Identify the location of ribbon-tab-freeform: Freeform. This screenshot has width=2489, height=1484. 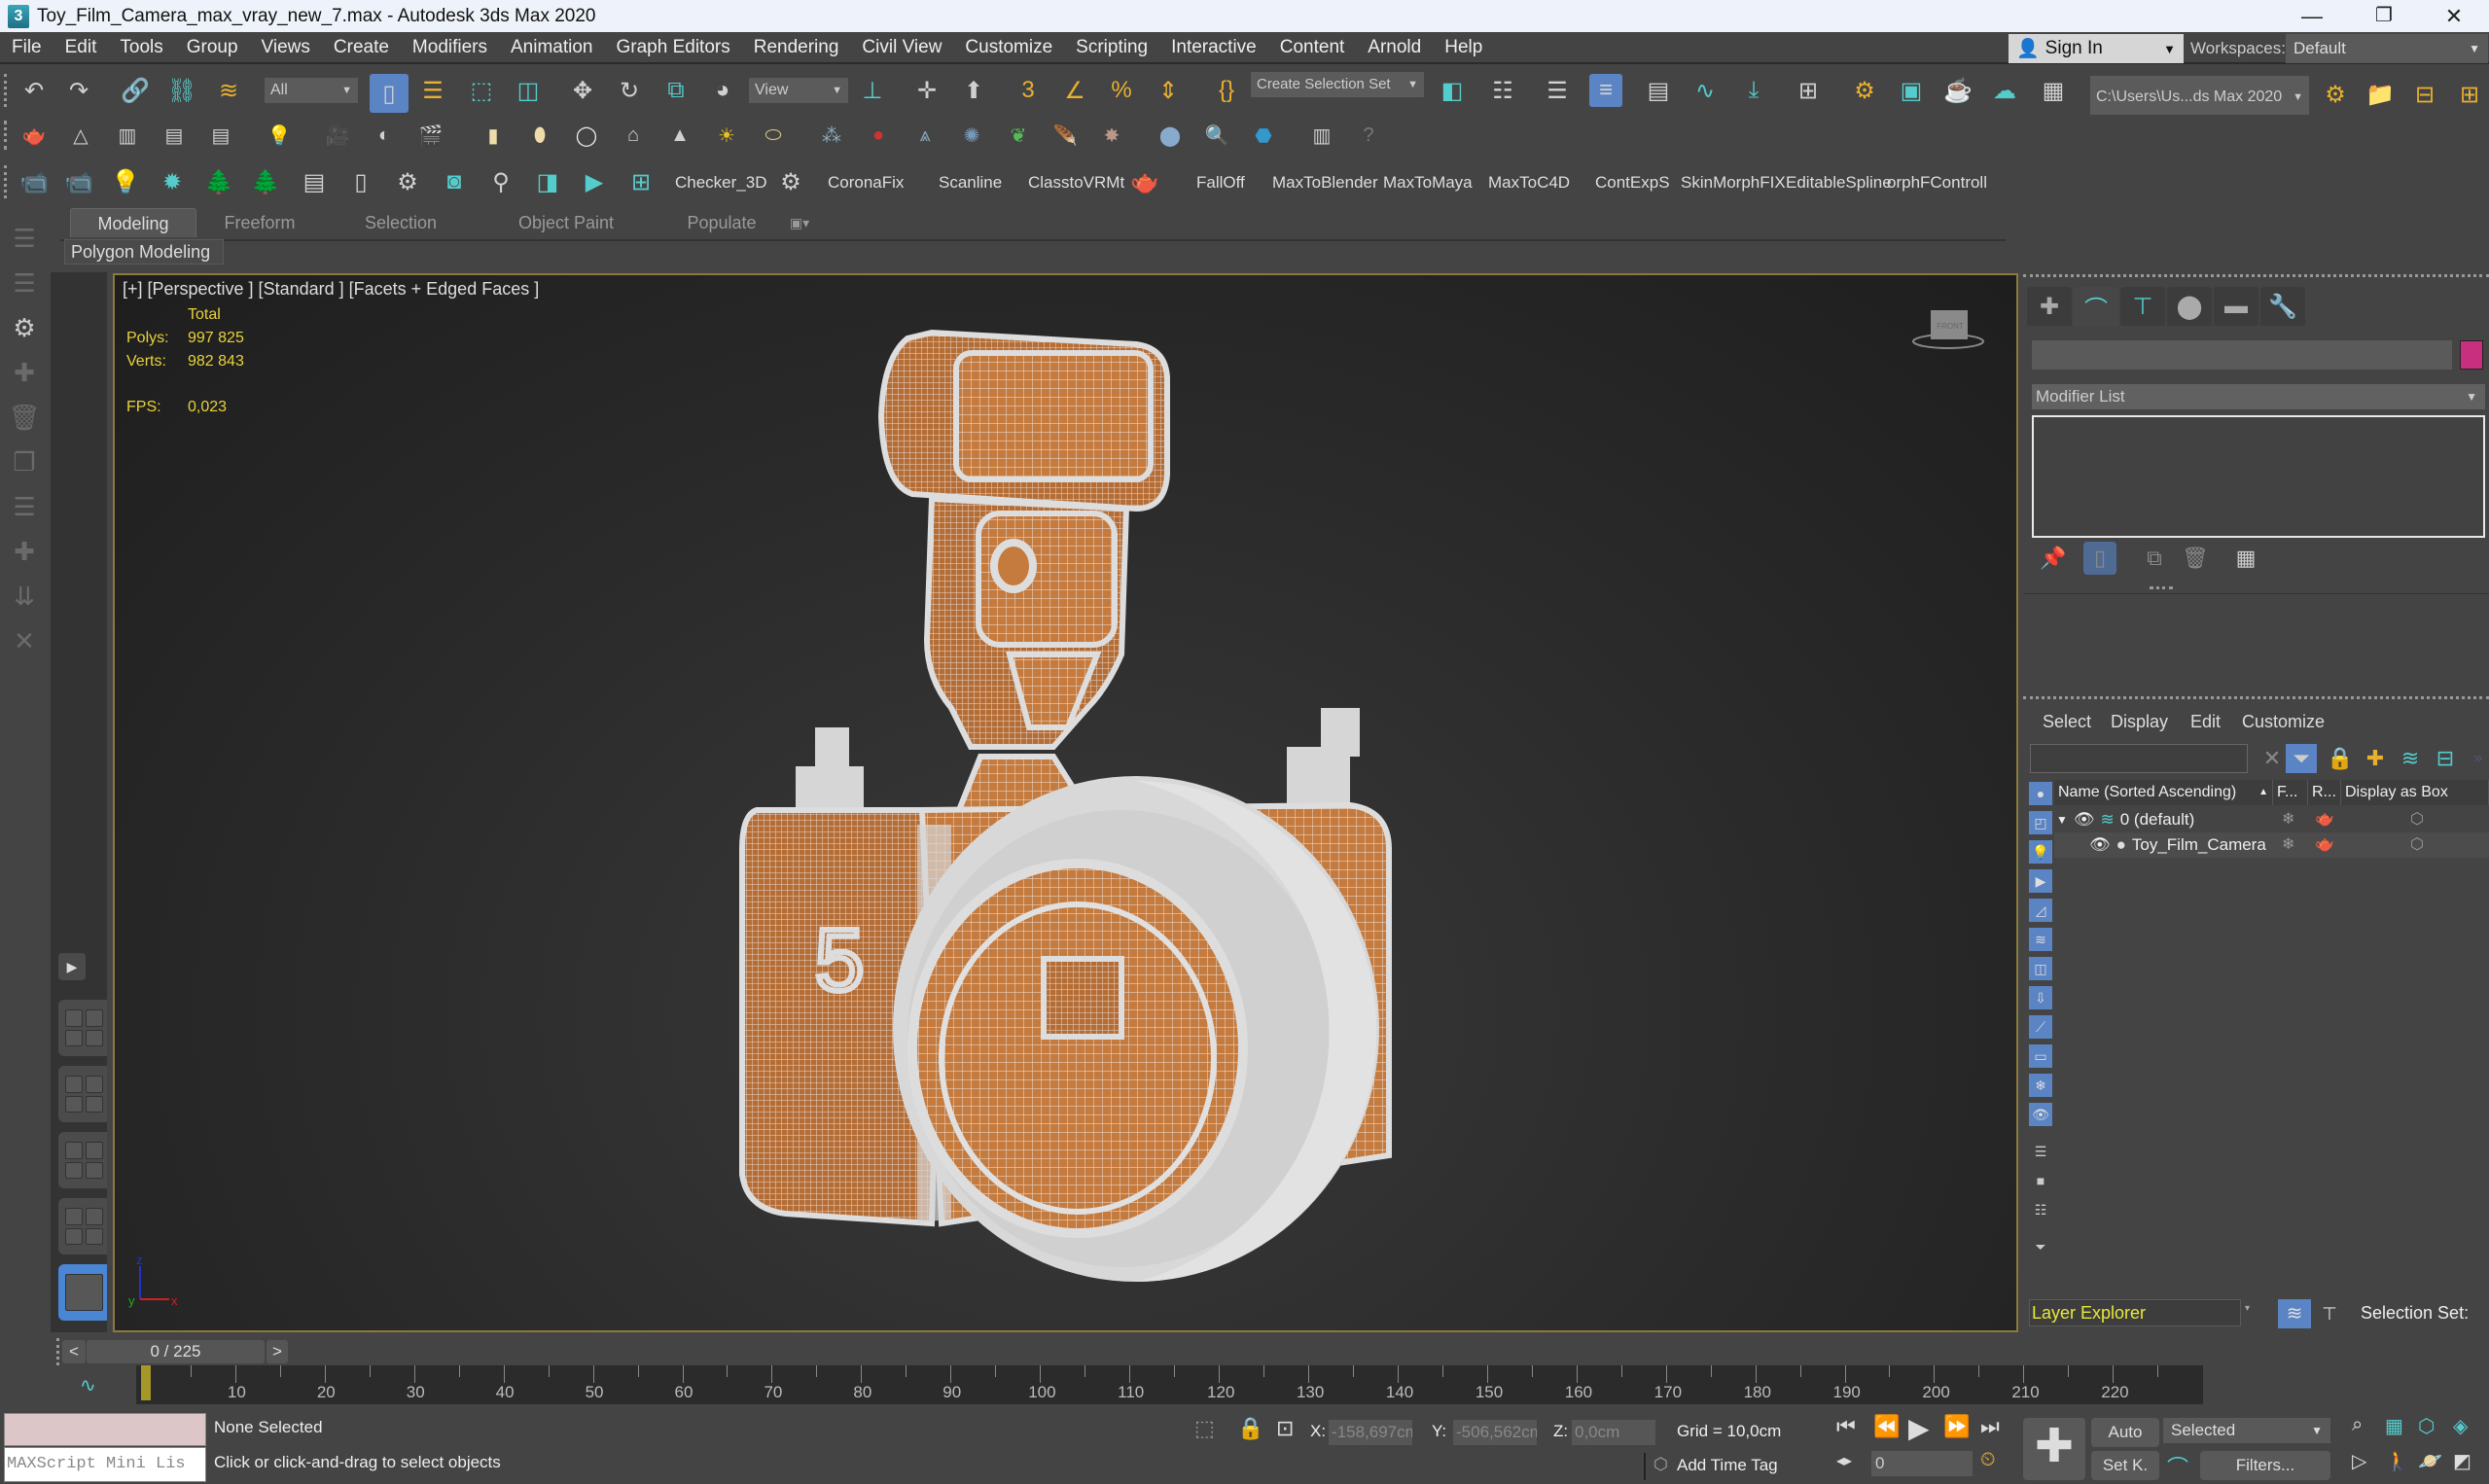
(259, 223).